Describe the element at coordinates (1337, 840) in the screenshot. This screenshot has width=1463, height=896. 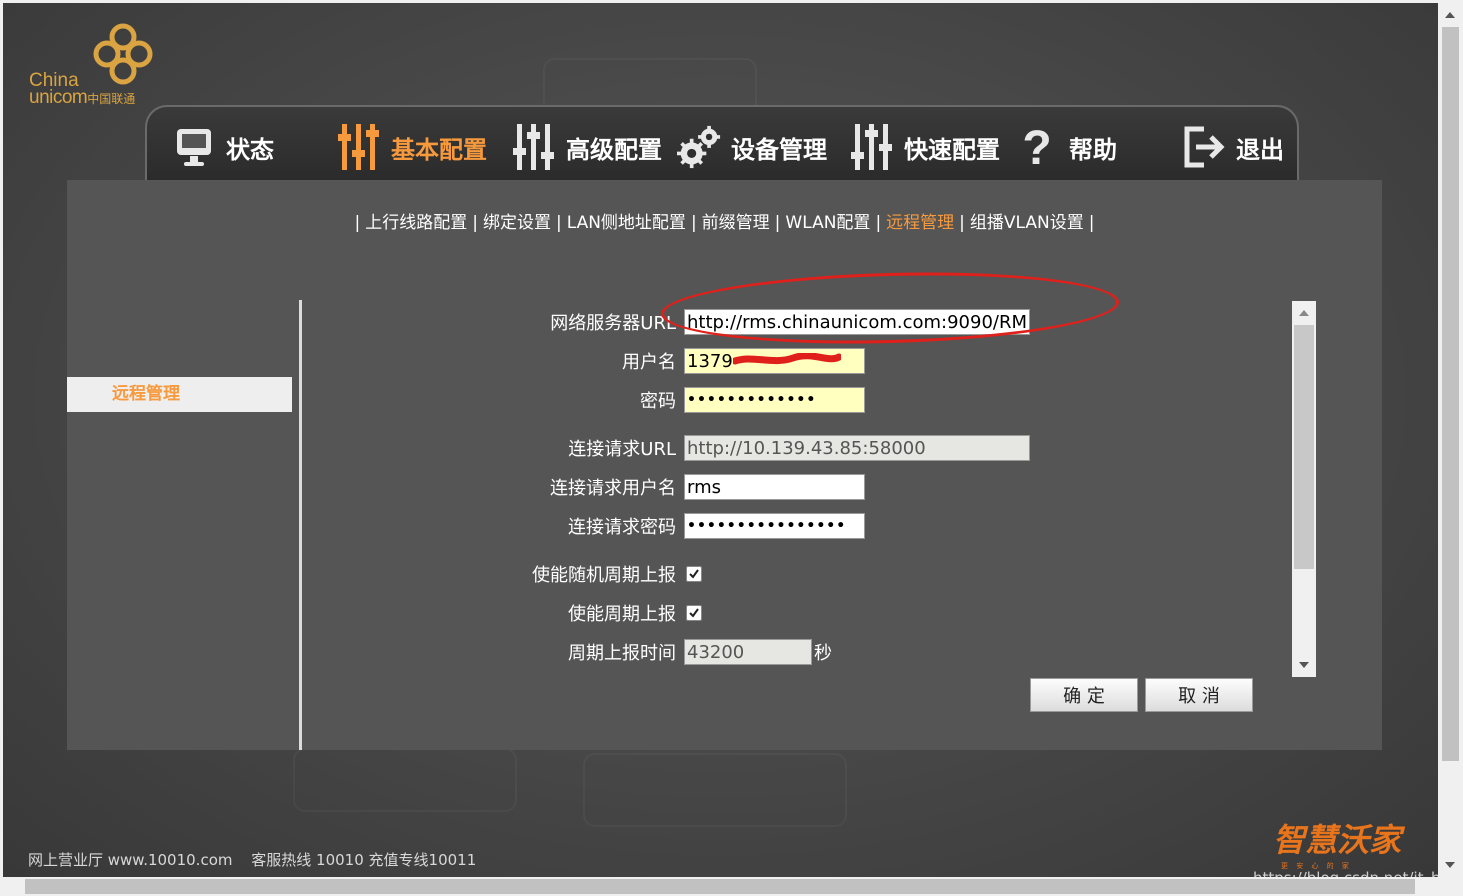
I see `brand-logo: 智慧沃家` at that location.